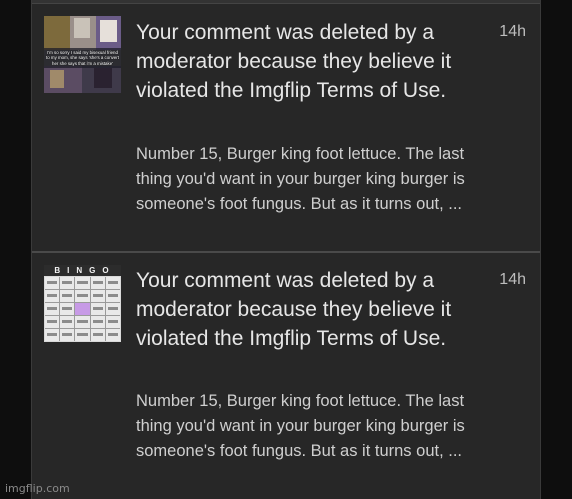 The height and width of the screenshot is (499, 572). Describe the element at coordinates (37, 488) in the screenshot. I see `imgflip-watermark: imgflip.com` at that location.